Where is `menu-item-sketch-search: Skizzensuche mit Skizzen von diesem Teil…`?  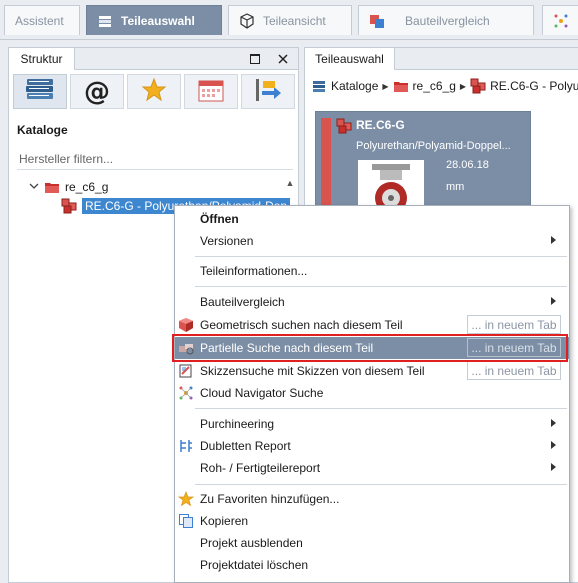 menu-item-sketch-search: Skizzensuche mit Skizzen von diesem Teil… is located at coordinates (372, 371).